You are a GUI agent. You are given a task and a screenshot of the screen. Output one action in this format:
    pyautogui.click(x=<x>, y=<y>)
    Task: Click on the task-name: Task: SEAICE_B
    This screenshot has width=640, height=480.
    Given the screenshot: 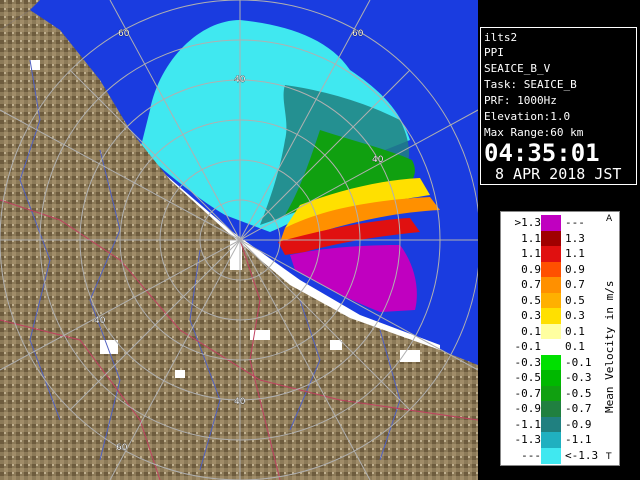 What is the action you would take?
    pyautogui.click(x=530, y=84)
    